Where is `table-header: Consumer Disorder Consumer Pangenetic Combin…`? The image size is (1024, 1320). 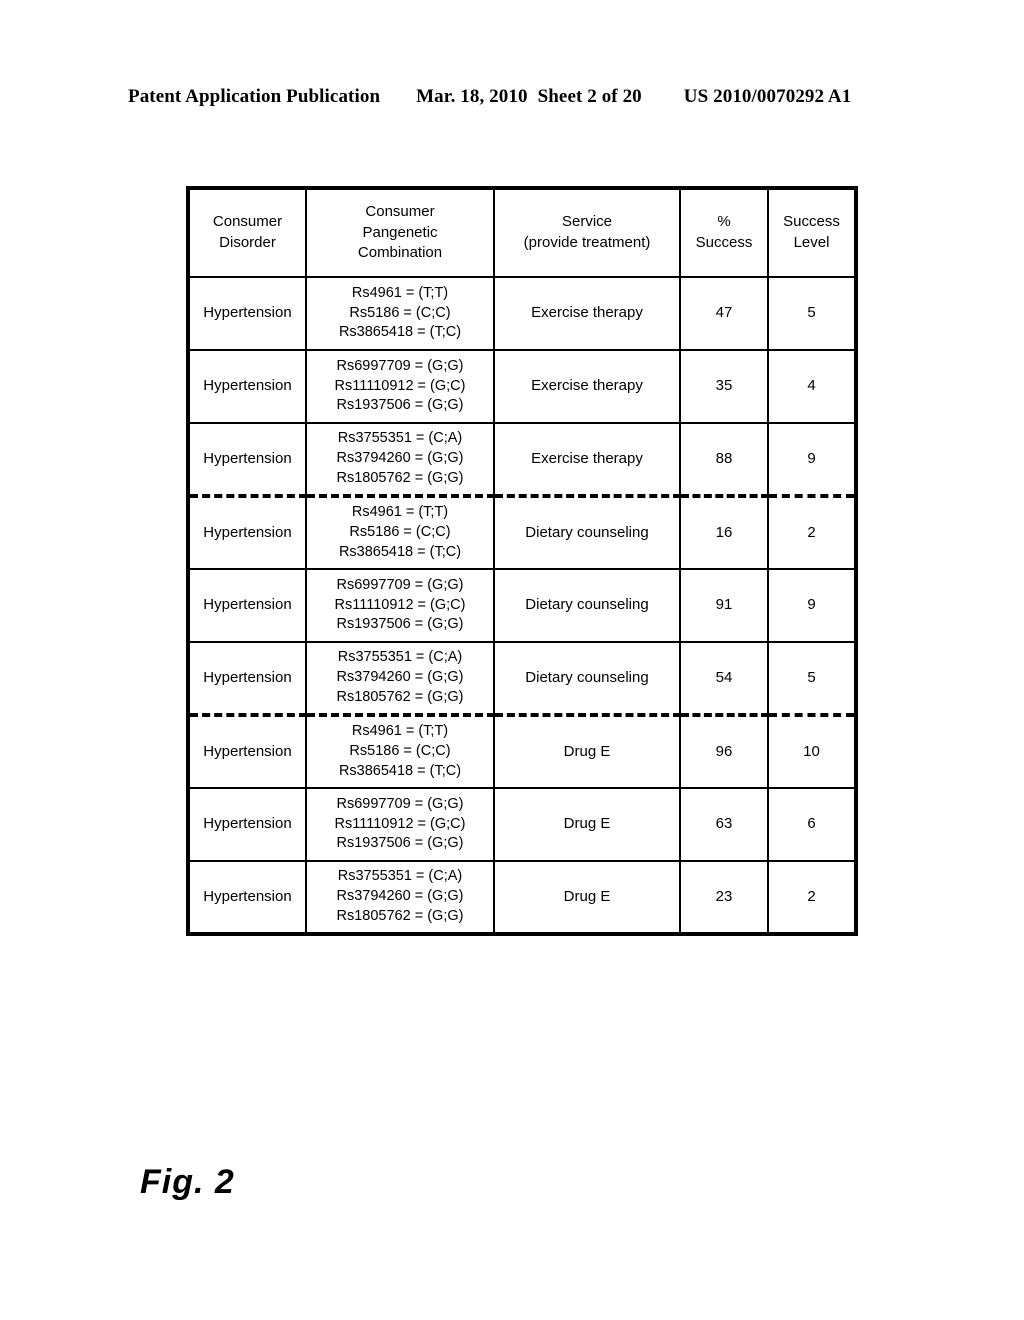
table-header: Consumer Disorder Consumer Pangenetic Combin… is located at coordinates (522, 232).